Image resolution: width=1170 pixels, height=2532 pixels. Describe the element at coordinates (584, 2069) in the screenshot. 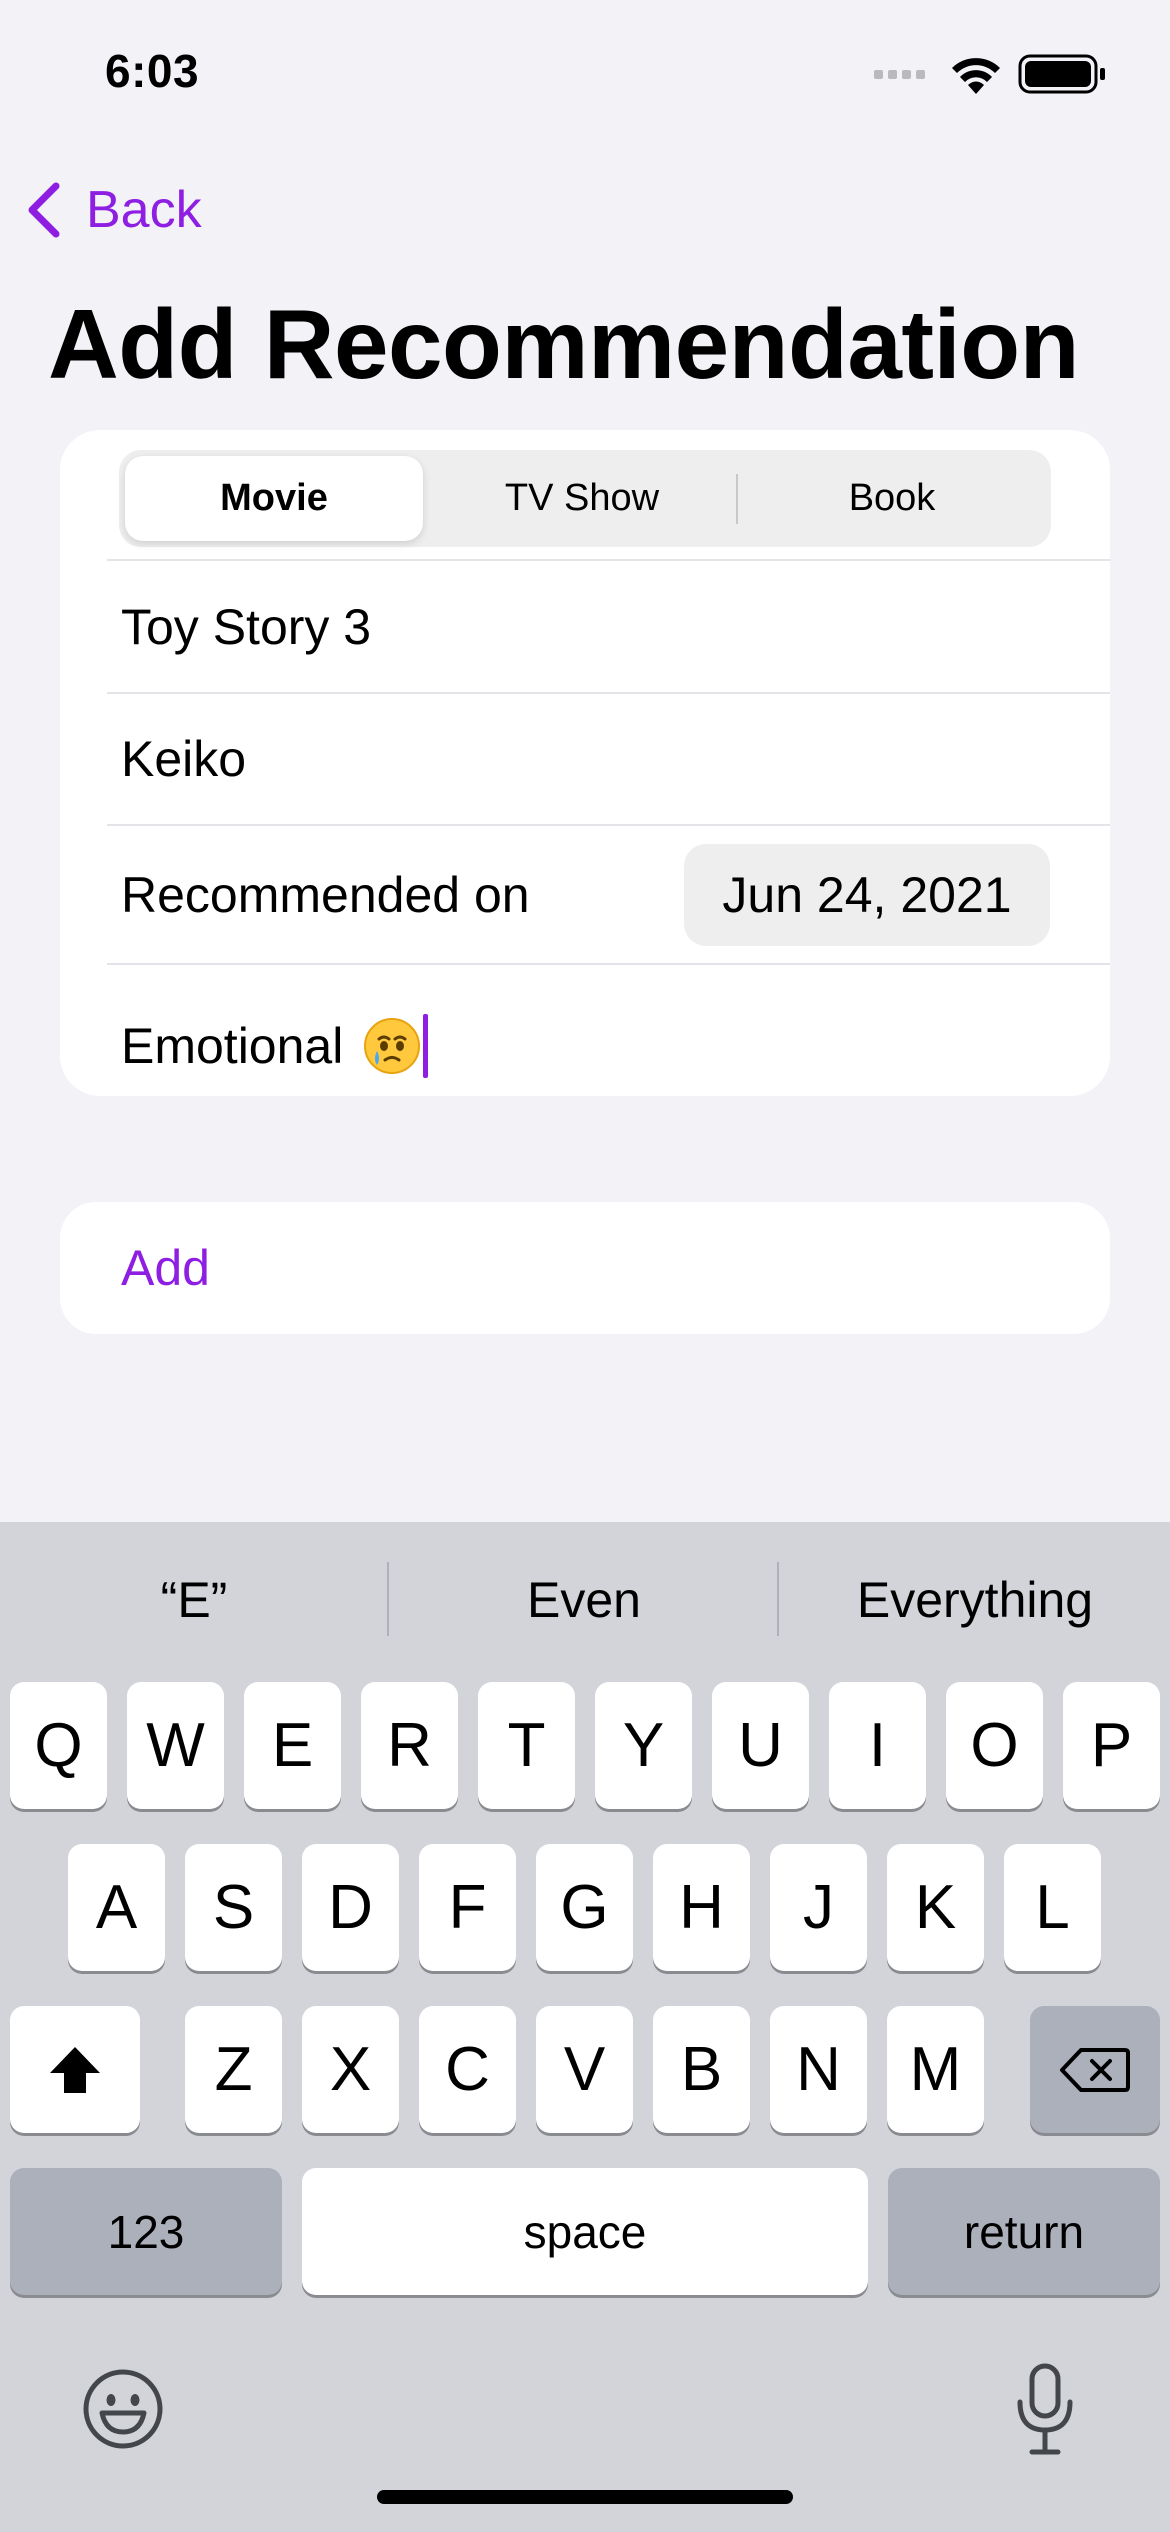

I see `key-v: V` at that location.